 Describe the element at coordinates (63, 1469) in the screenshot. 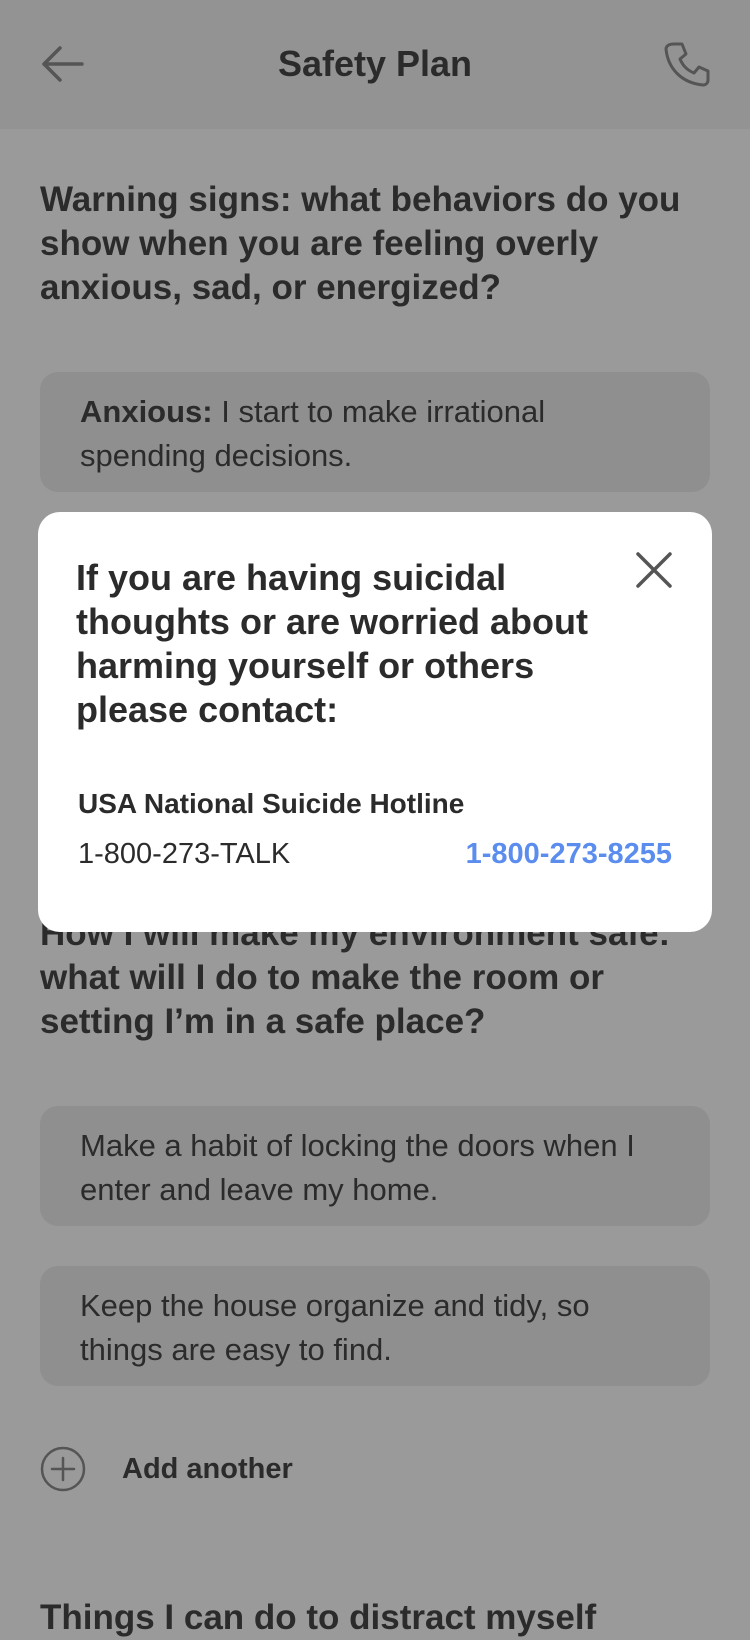

I see `plus-circle-icon` at that location.